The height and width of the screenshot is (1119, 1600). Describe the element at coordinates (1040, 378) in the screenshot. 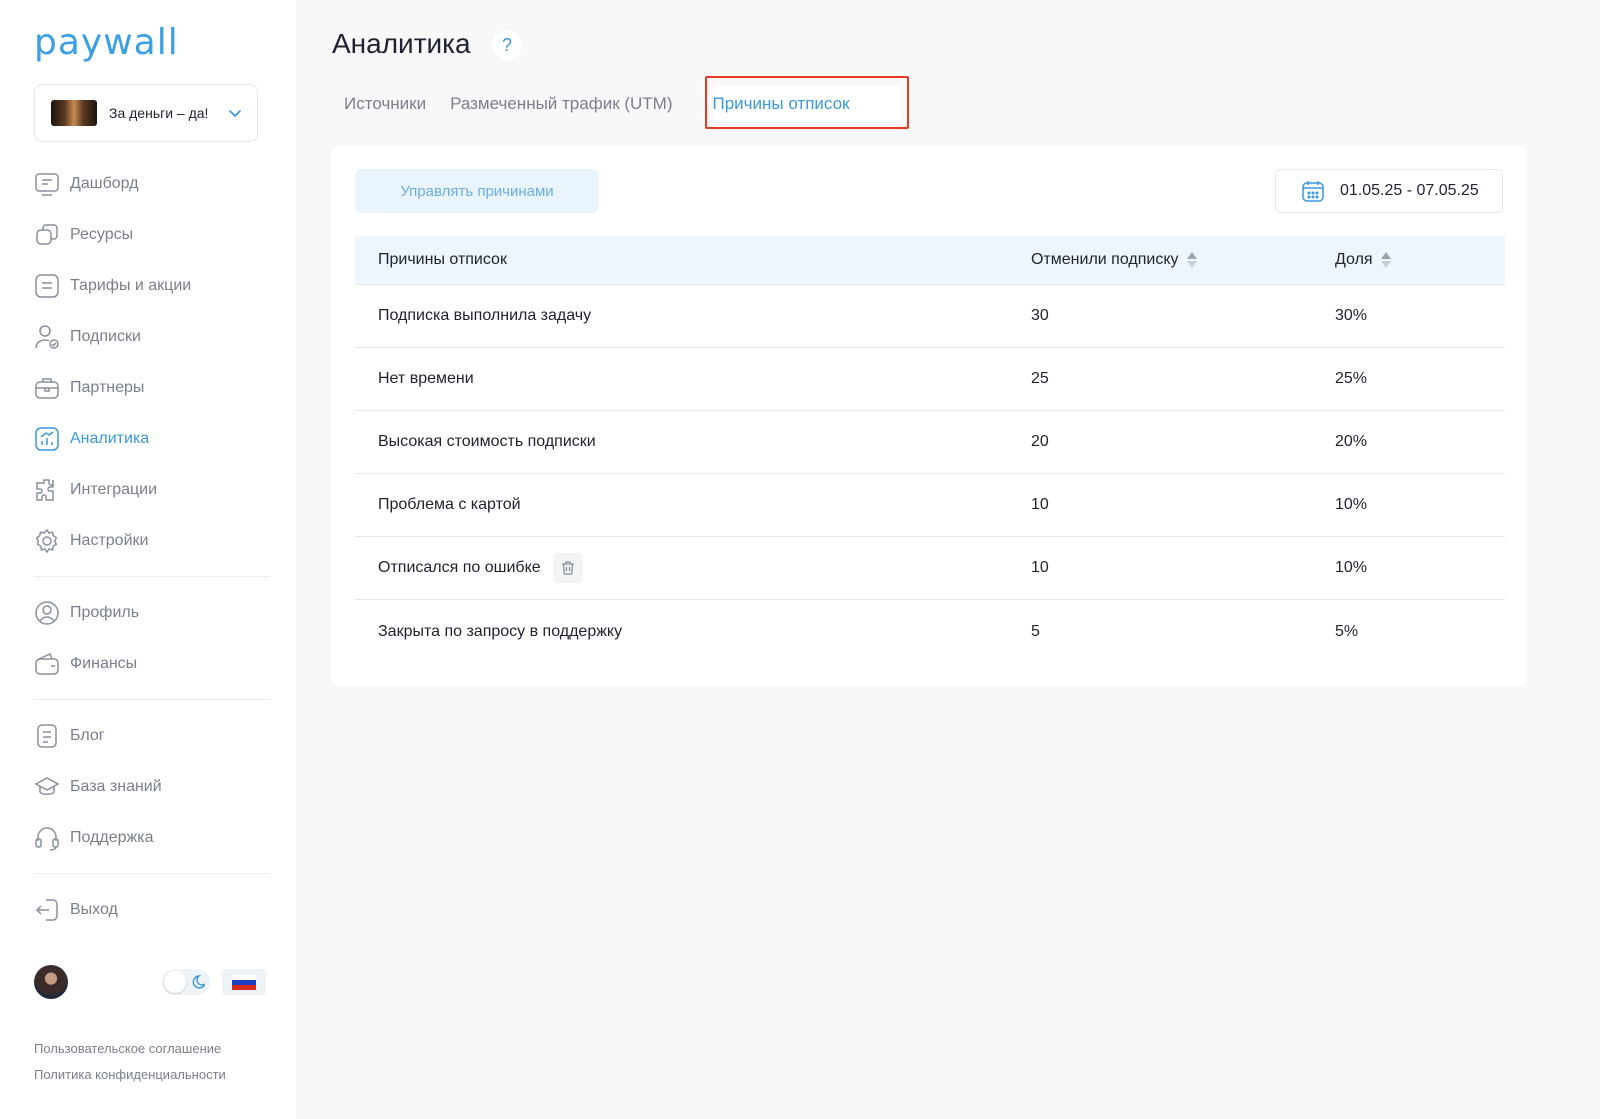

I see `cancelled-cell: 25` at that location.